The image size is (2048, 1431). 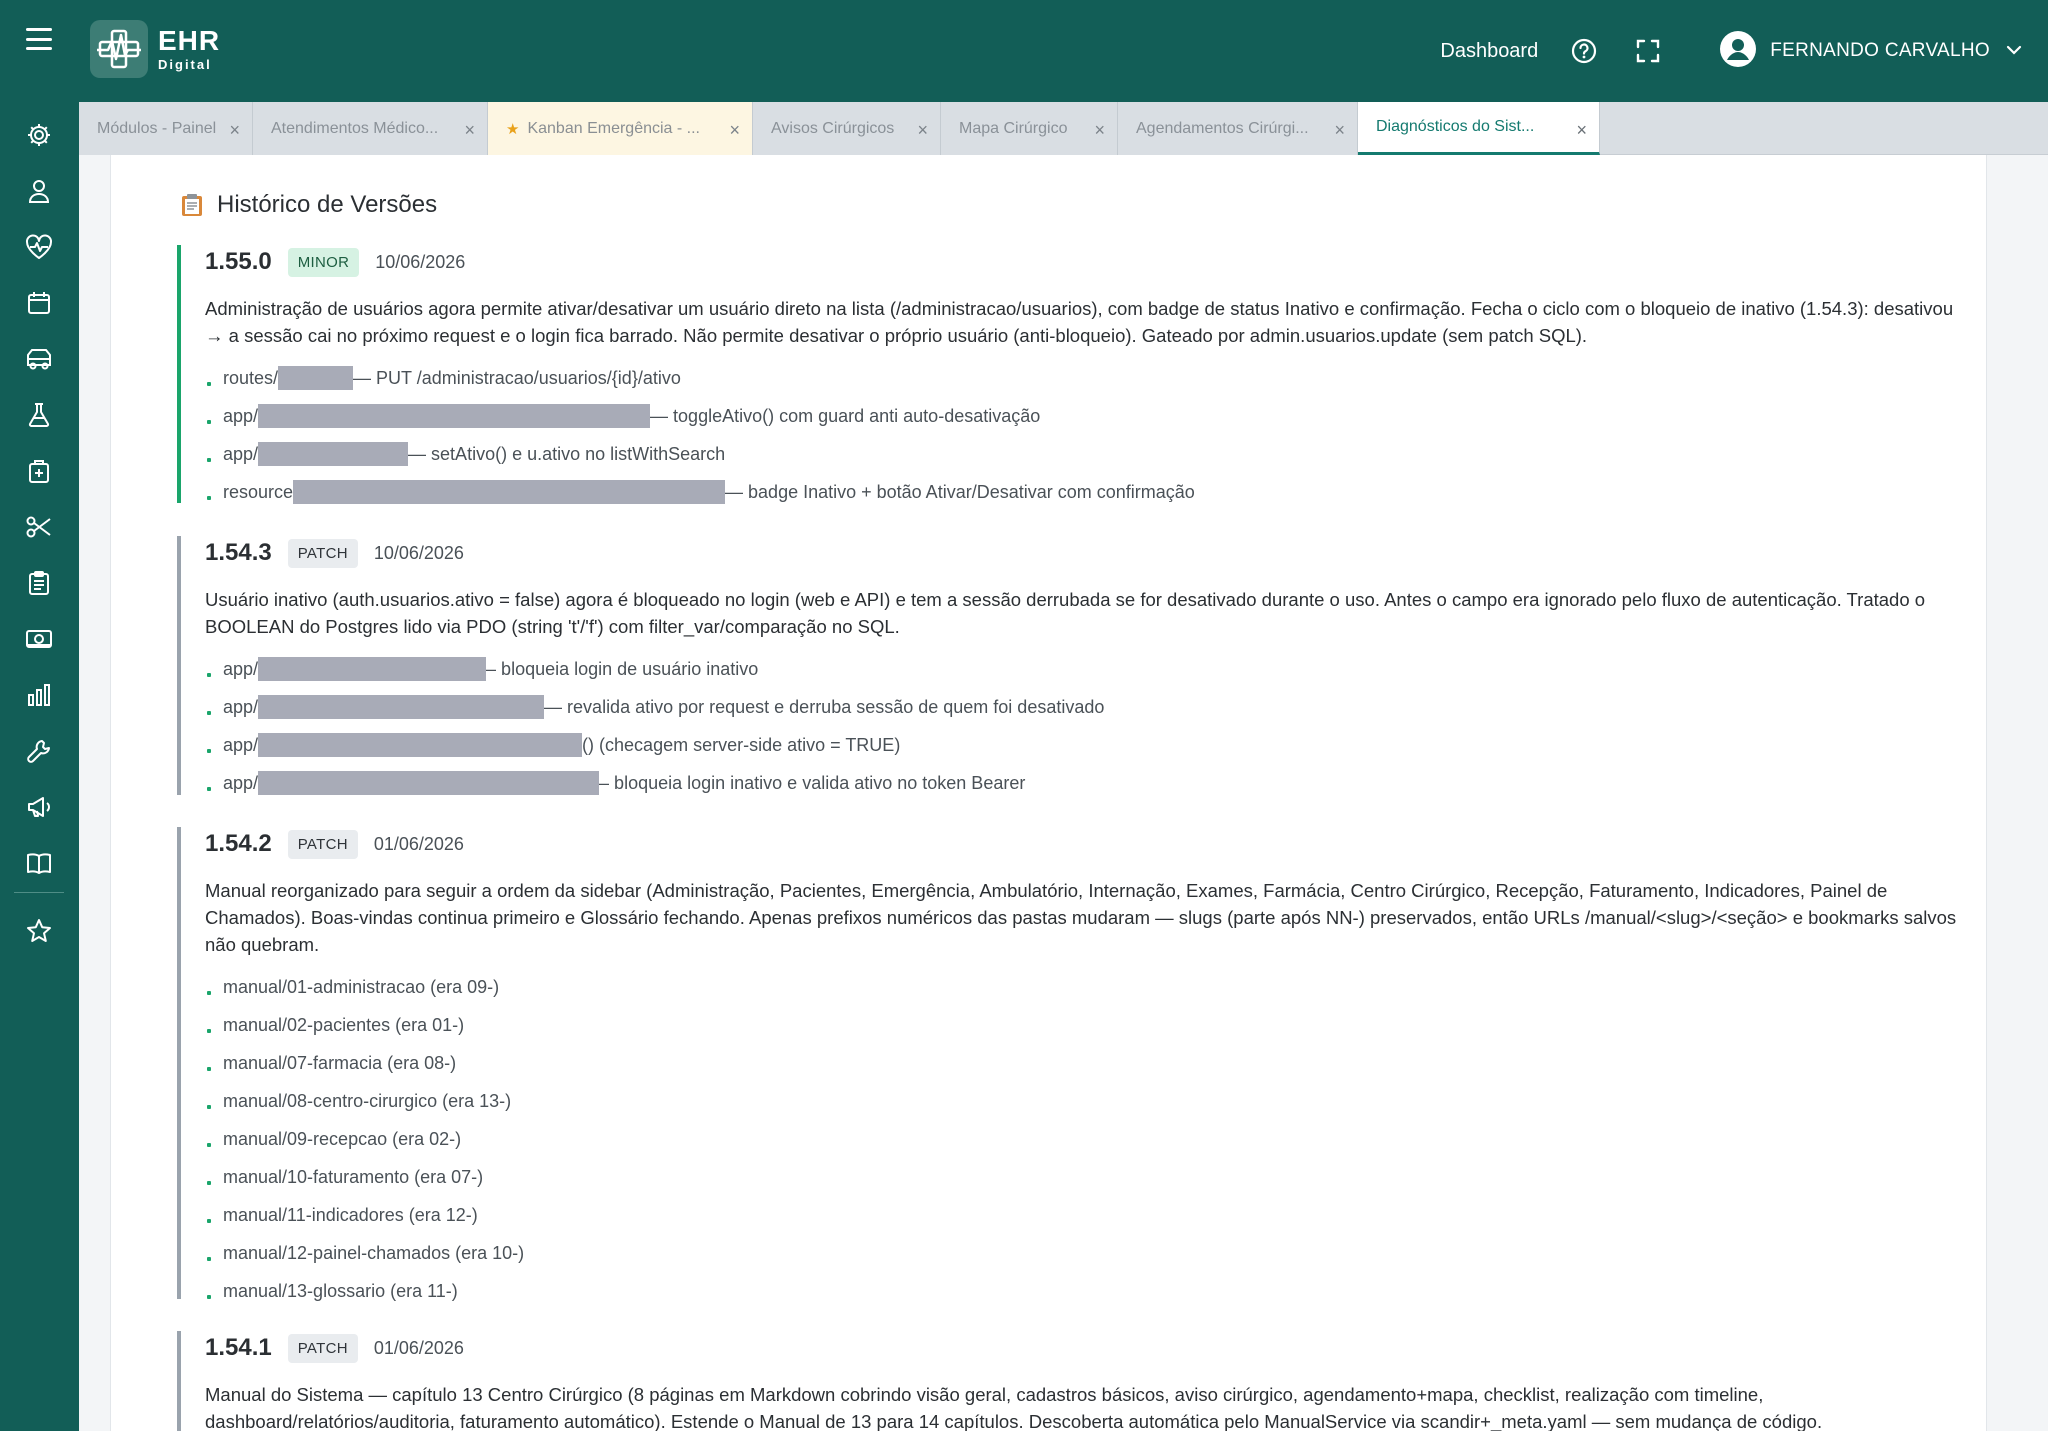 I want to click on tab-mapa-cirurgico: Mapa Cirúrgico ×, so click(x=1029, y=128).